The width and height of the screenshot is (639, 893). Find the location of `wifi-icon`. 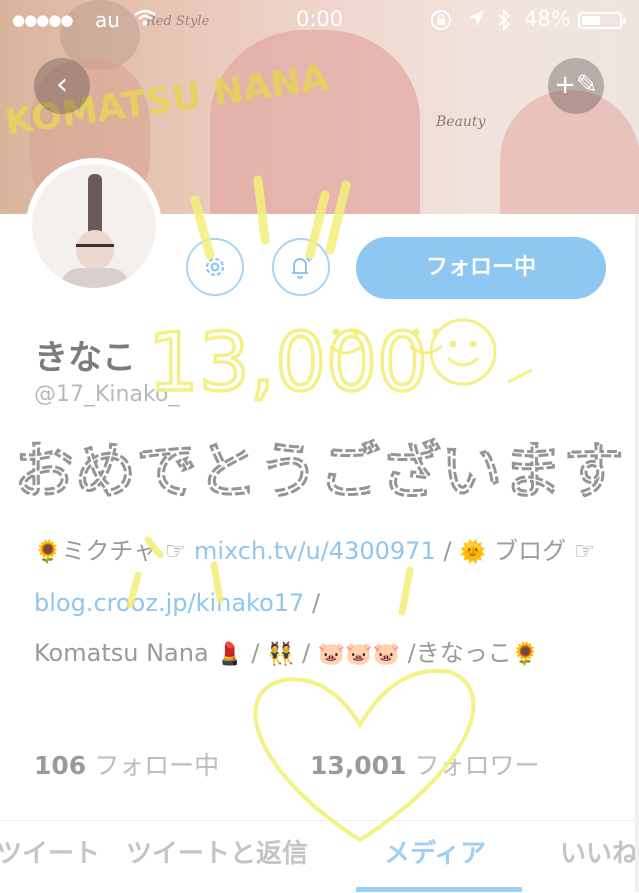

wifi-icon is located at coordinates (145, 20).